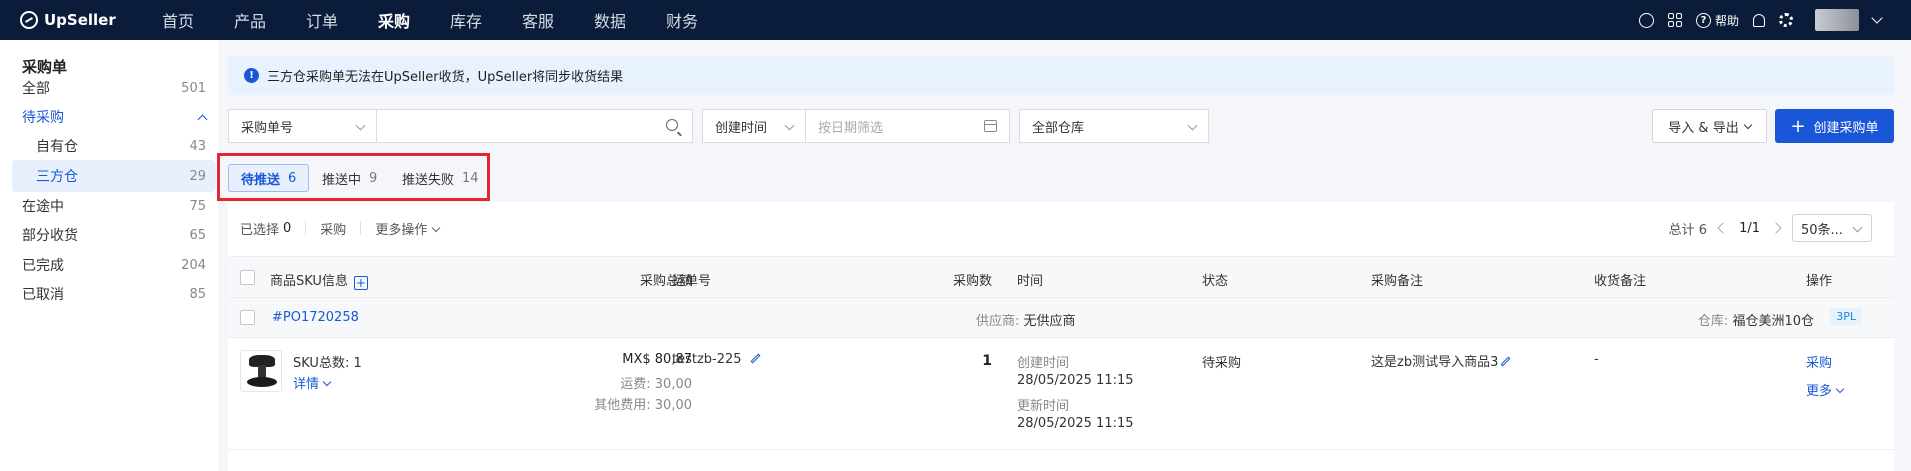  Describe the element at coordinates (955, 20) in the screenshot. I see `top-nav: UpSeller 首页 产品 订单 采购 库存 客服 数据 财务 ? 帮助` at that location.